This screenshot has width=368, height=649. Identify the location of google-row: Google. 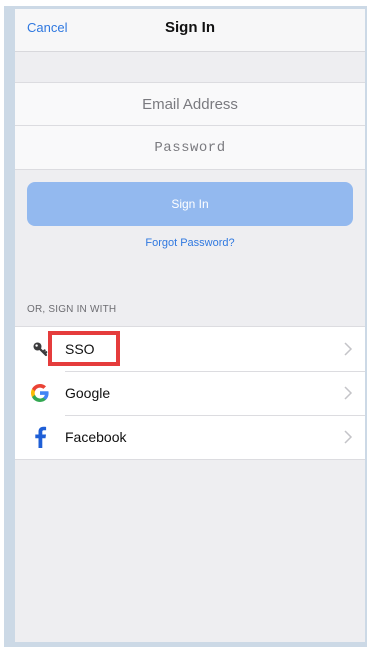
(190, 393).